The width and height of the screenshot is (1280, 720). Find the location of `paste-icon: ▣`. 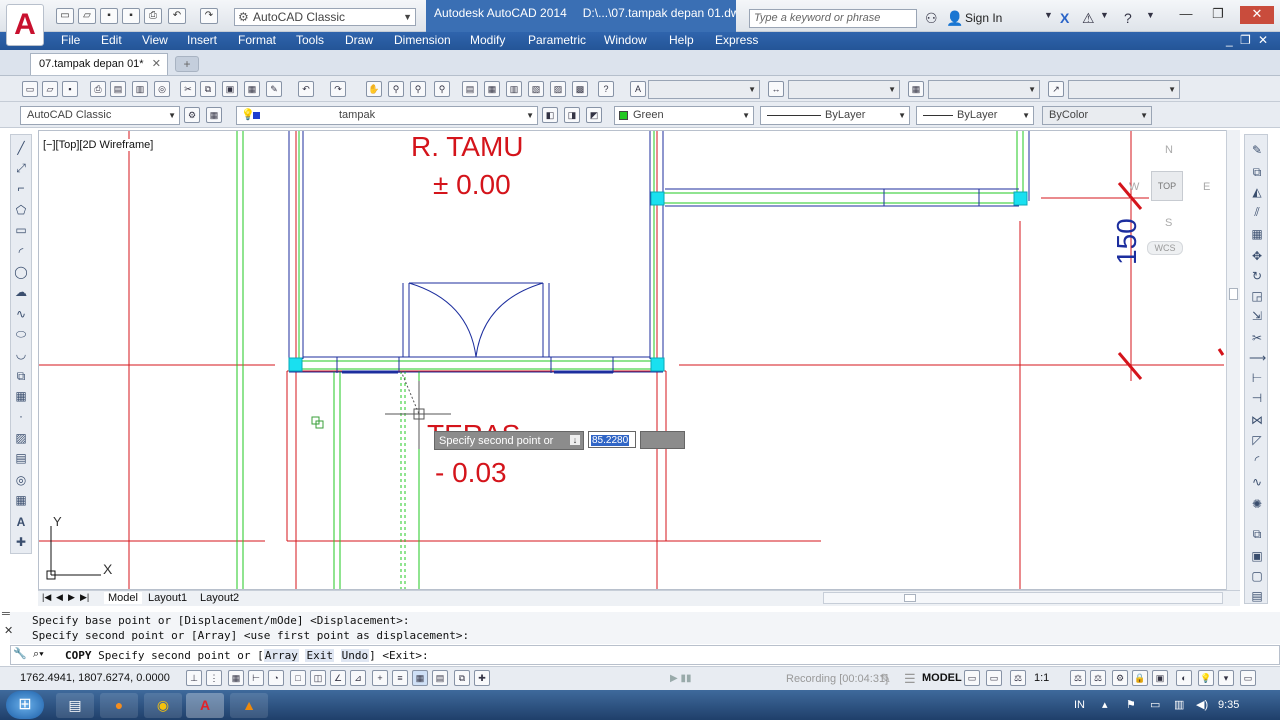

paste-icon: ▣ is located at coordinates (230, 89).